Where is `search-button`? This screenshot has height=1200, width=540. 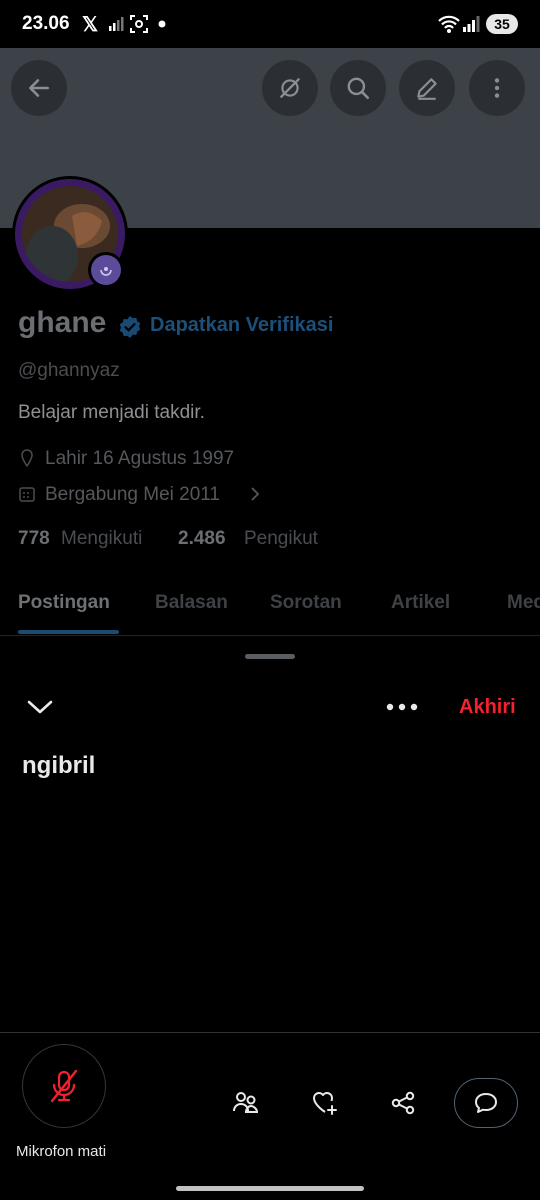 search-button is located at coordinates (358, 88).